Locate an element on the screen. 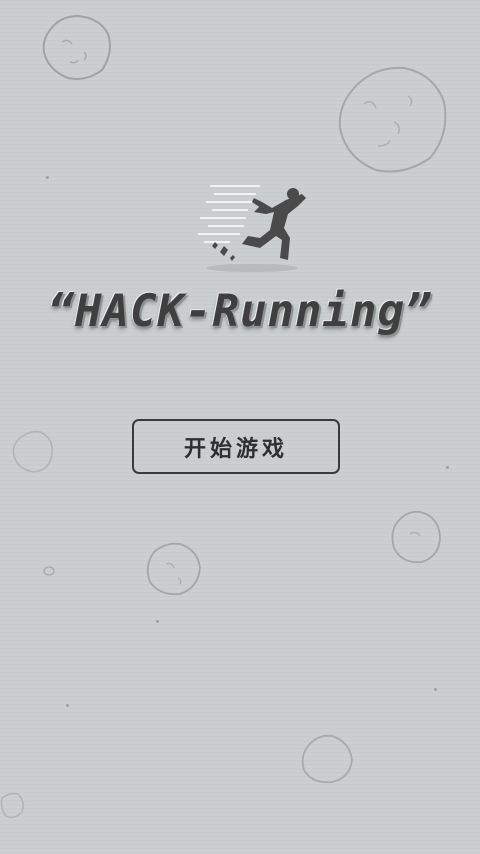 This screenshot has height=854, width=480. start-game-button: 开始游戏 is located at coordinates (236, 446).